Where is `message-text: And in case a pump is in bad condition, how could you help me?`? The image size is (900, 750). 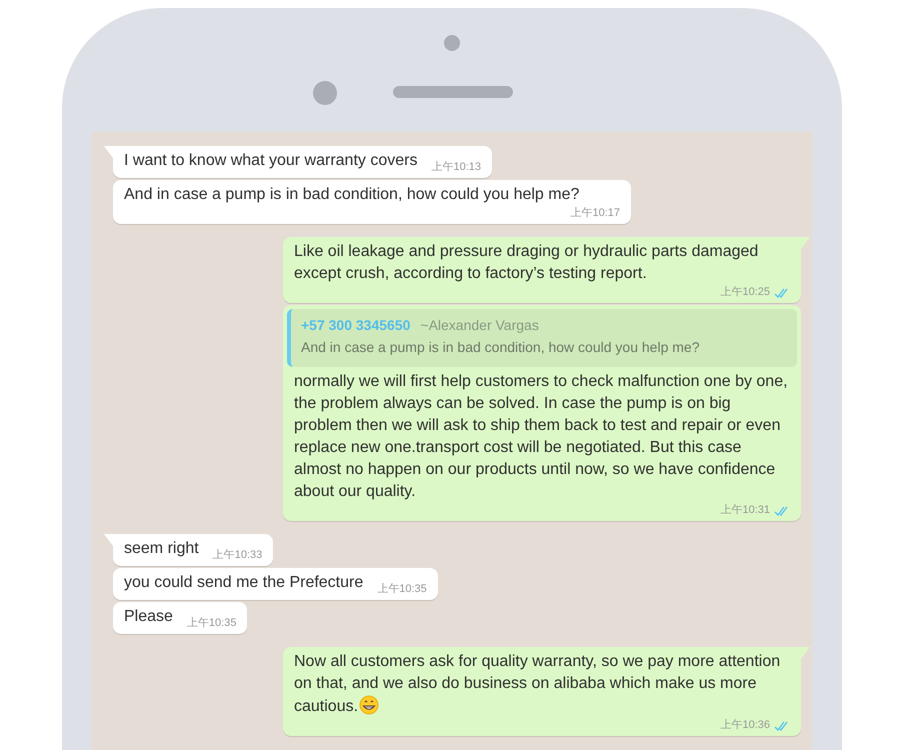 message-text: And in case a pump is in bad condition, how could you help me? is located at coordinates (352, 195).